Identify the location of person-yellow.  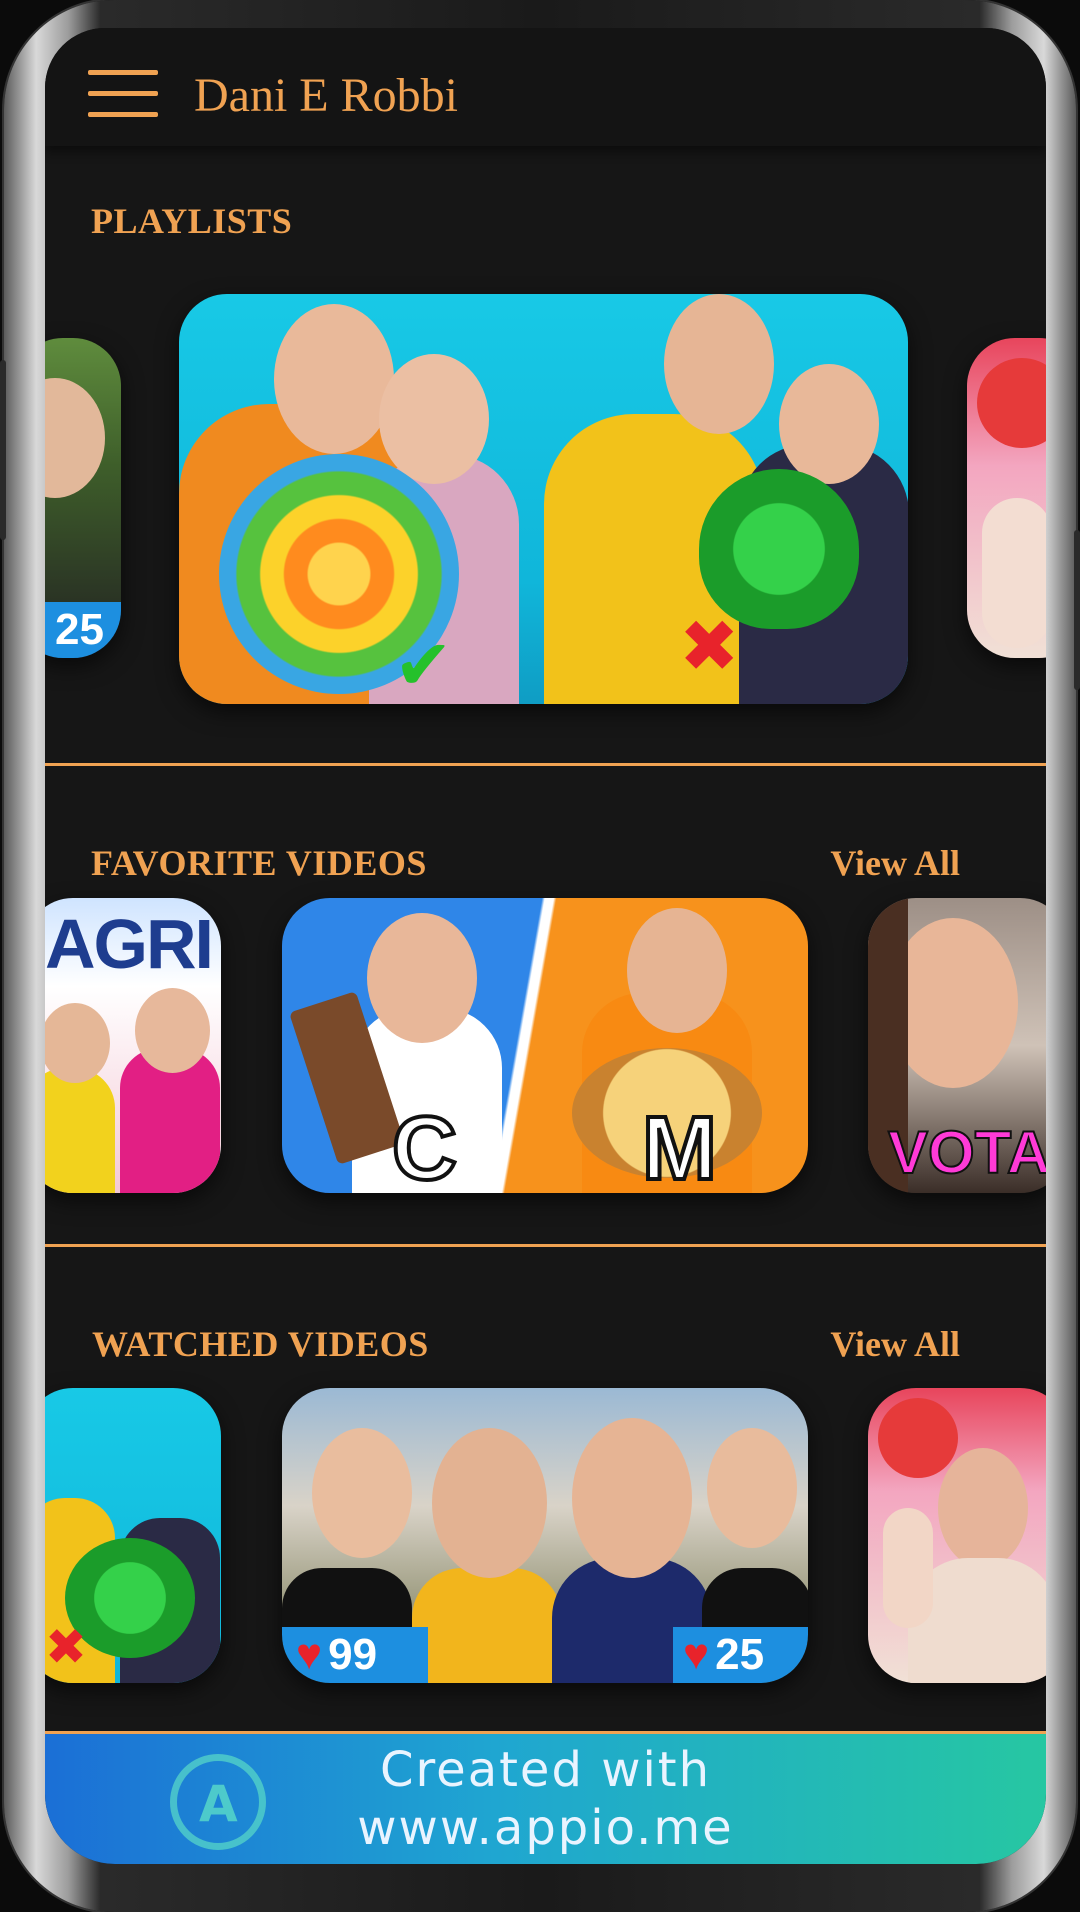
(80, 1130).